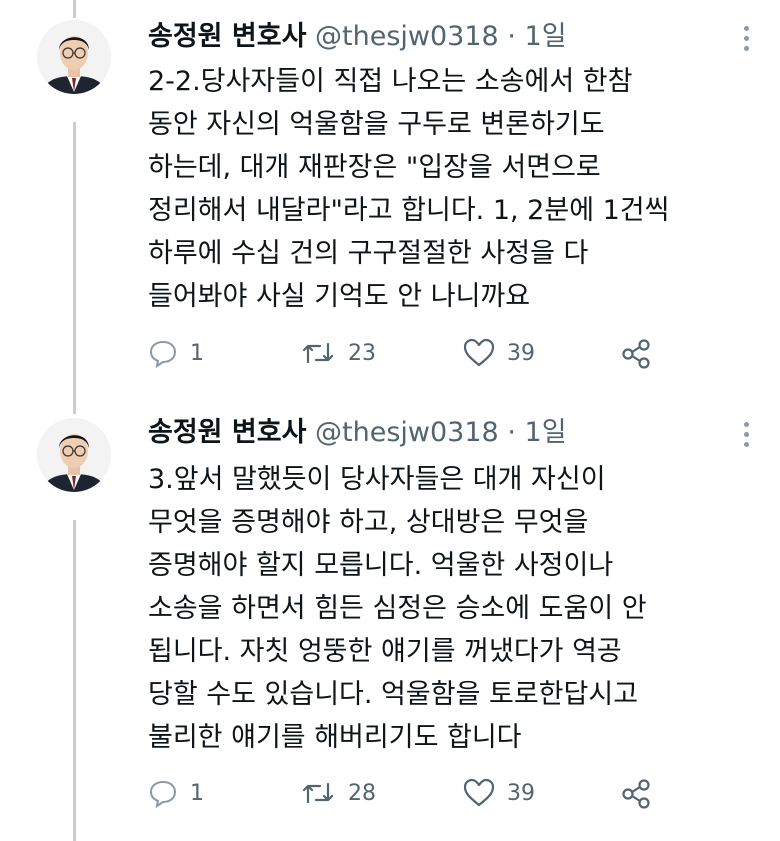  Describe the element at coordinates (362, 353) in the screenshot. I see `retweet-count: 23` at that location.